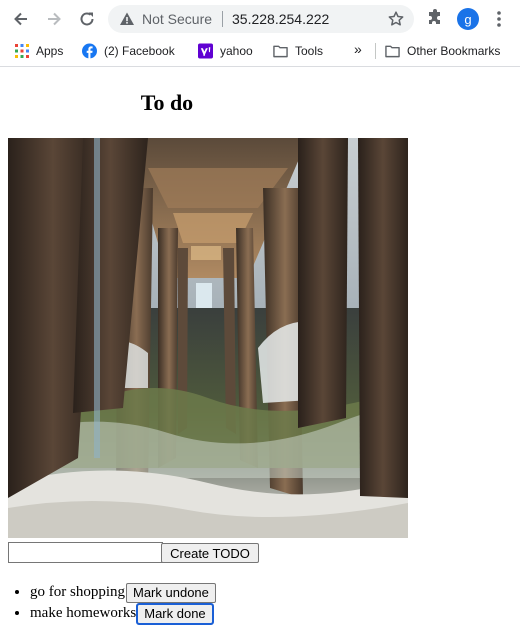 This screenshot has height=633, width=520. I want to click on list-item: go for shoppingMark undone, so click(123, 592).